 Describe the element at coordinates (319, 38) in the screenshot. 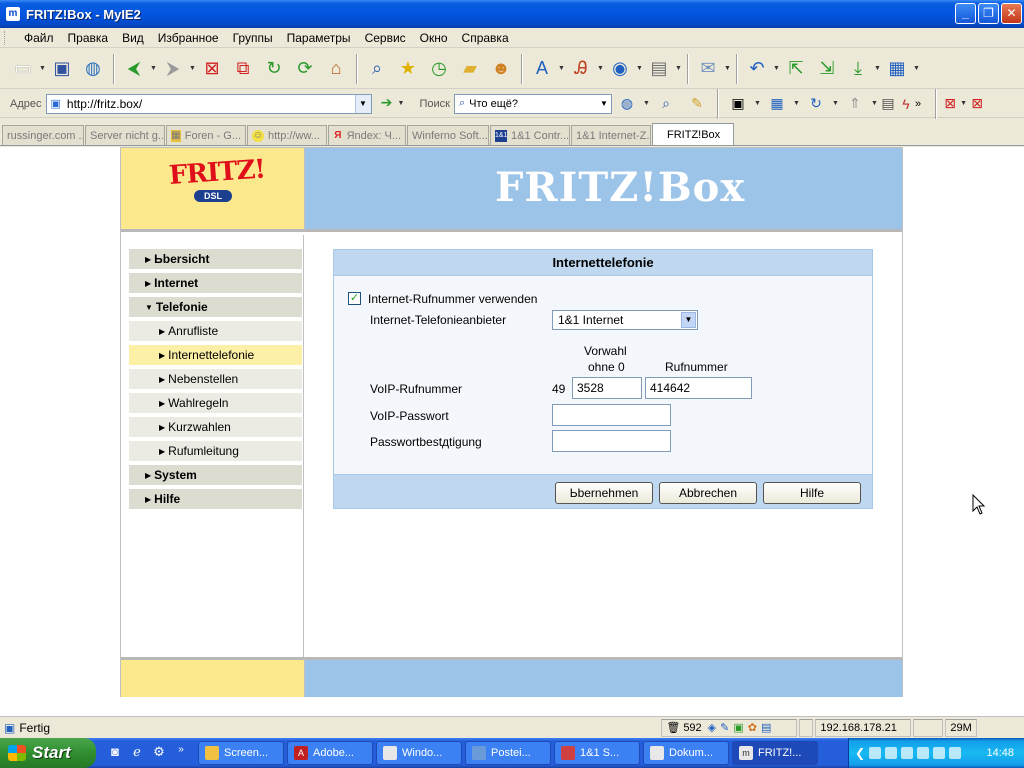

I see `menu-options: Параметры` at that location.